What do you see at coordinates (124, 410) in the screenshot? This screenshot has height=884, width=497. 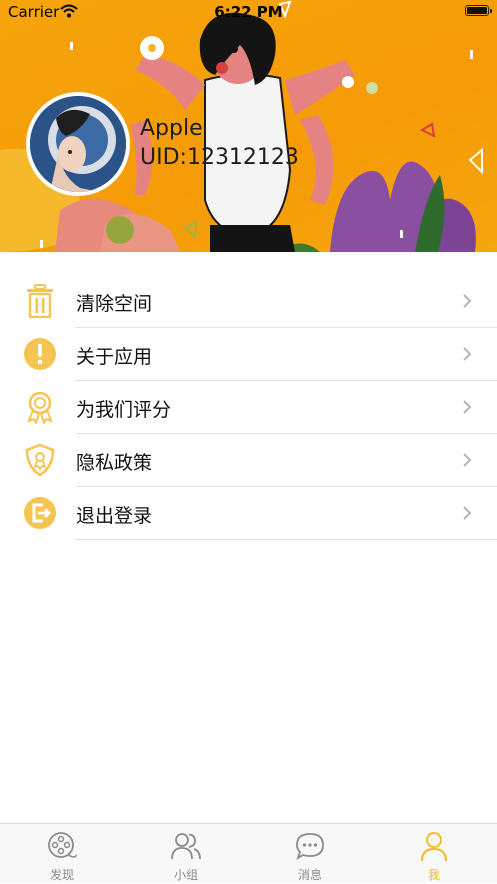 I see `menu-item-label: 为我们评分` at bounding box center [124, 410].